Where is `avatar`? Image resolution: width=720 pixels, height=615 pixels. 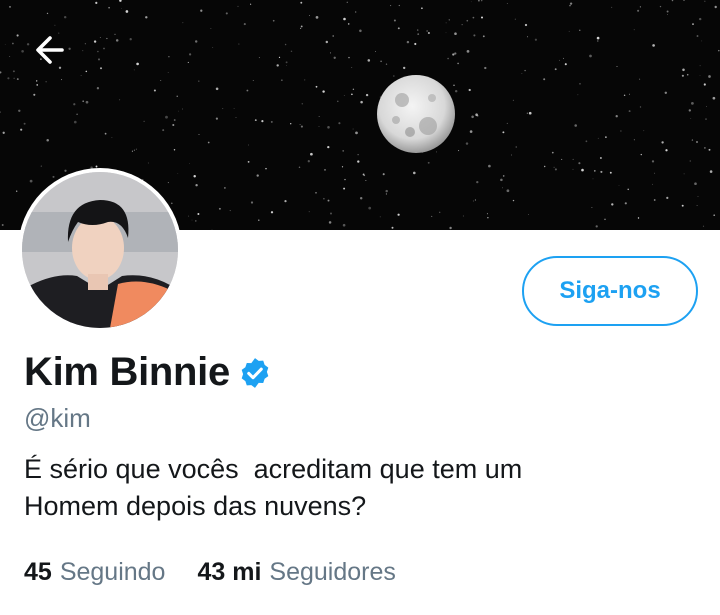
avatar is located at coordinates (100, 250).